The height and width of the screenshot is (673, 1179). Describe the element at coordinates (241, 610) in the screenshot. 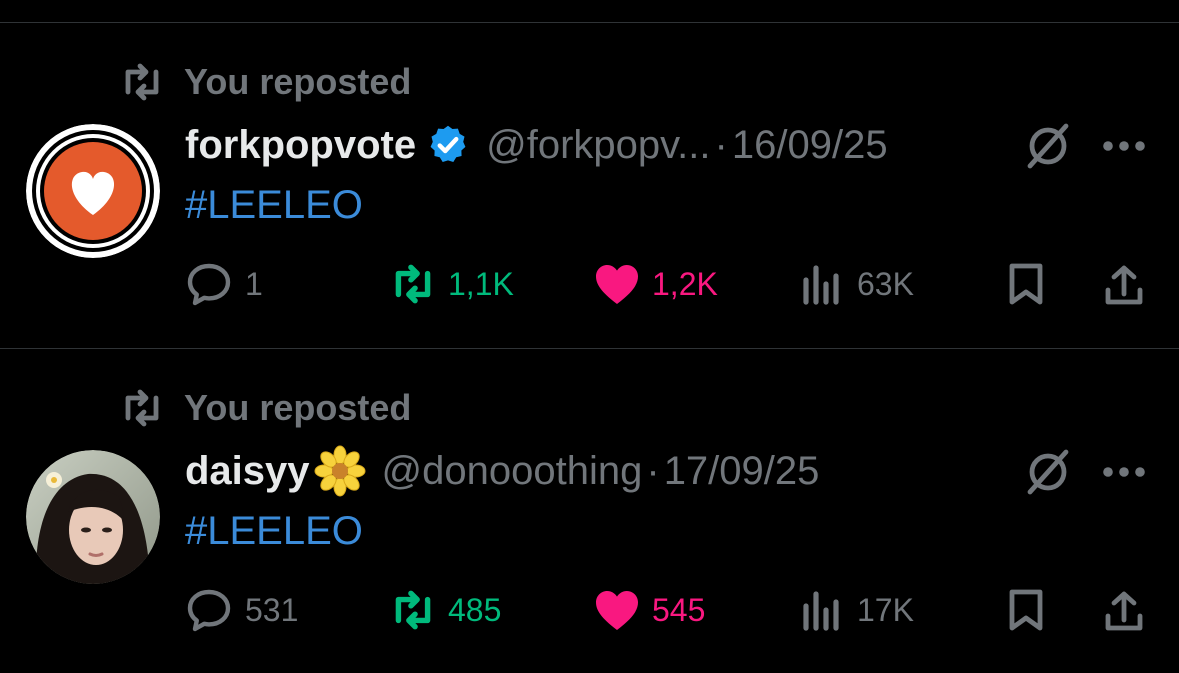

I see `reply-button: 531` at that location.